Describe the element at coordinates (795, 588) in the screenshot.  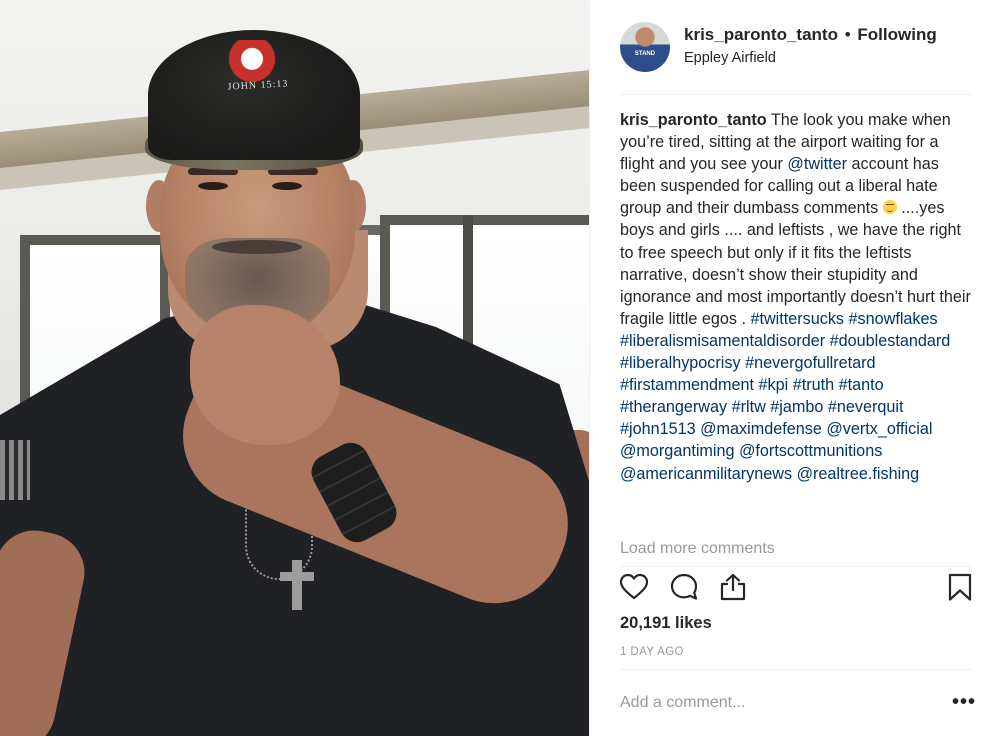
I see `action-bar` at that location.